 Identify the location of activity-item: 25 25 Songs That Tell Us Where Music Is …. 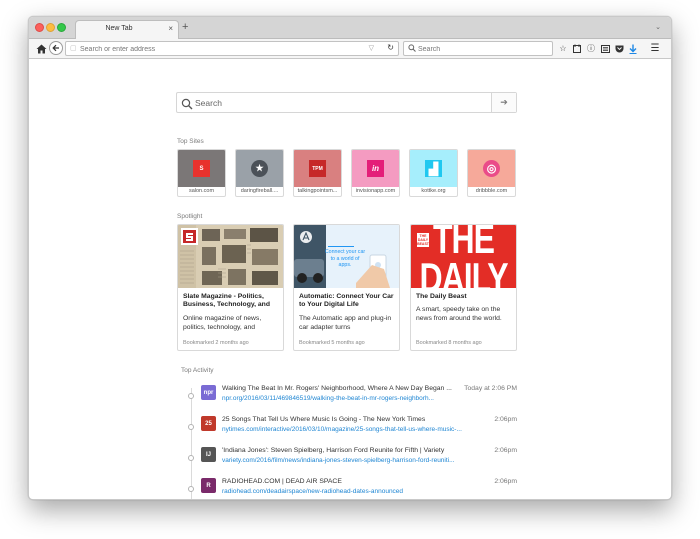
(352, 428).